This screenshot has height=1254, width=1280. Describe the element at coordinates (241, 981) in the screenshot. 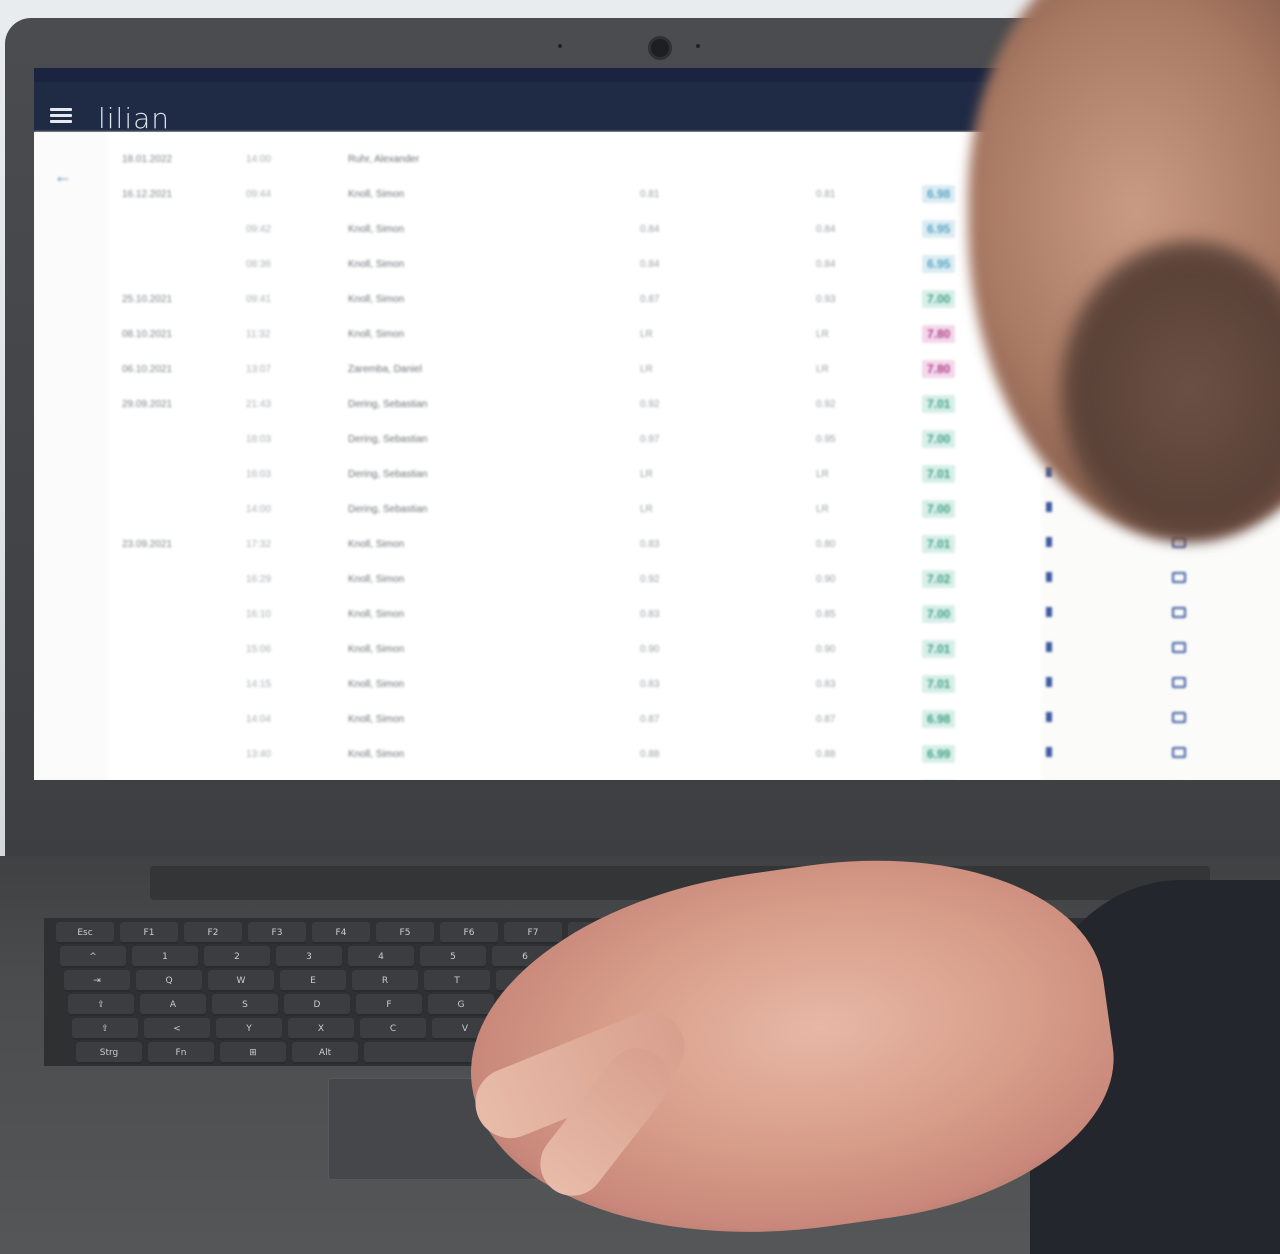

I see `keyboard-key: W` at that location.